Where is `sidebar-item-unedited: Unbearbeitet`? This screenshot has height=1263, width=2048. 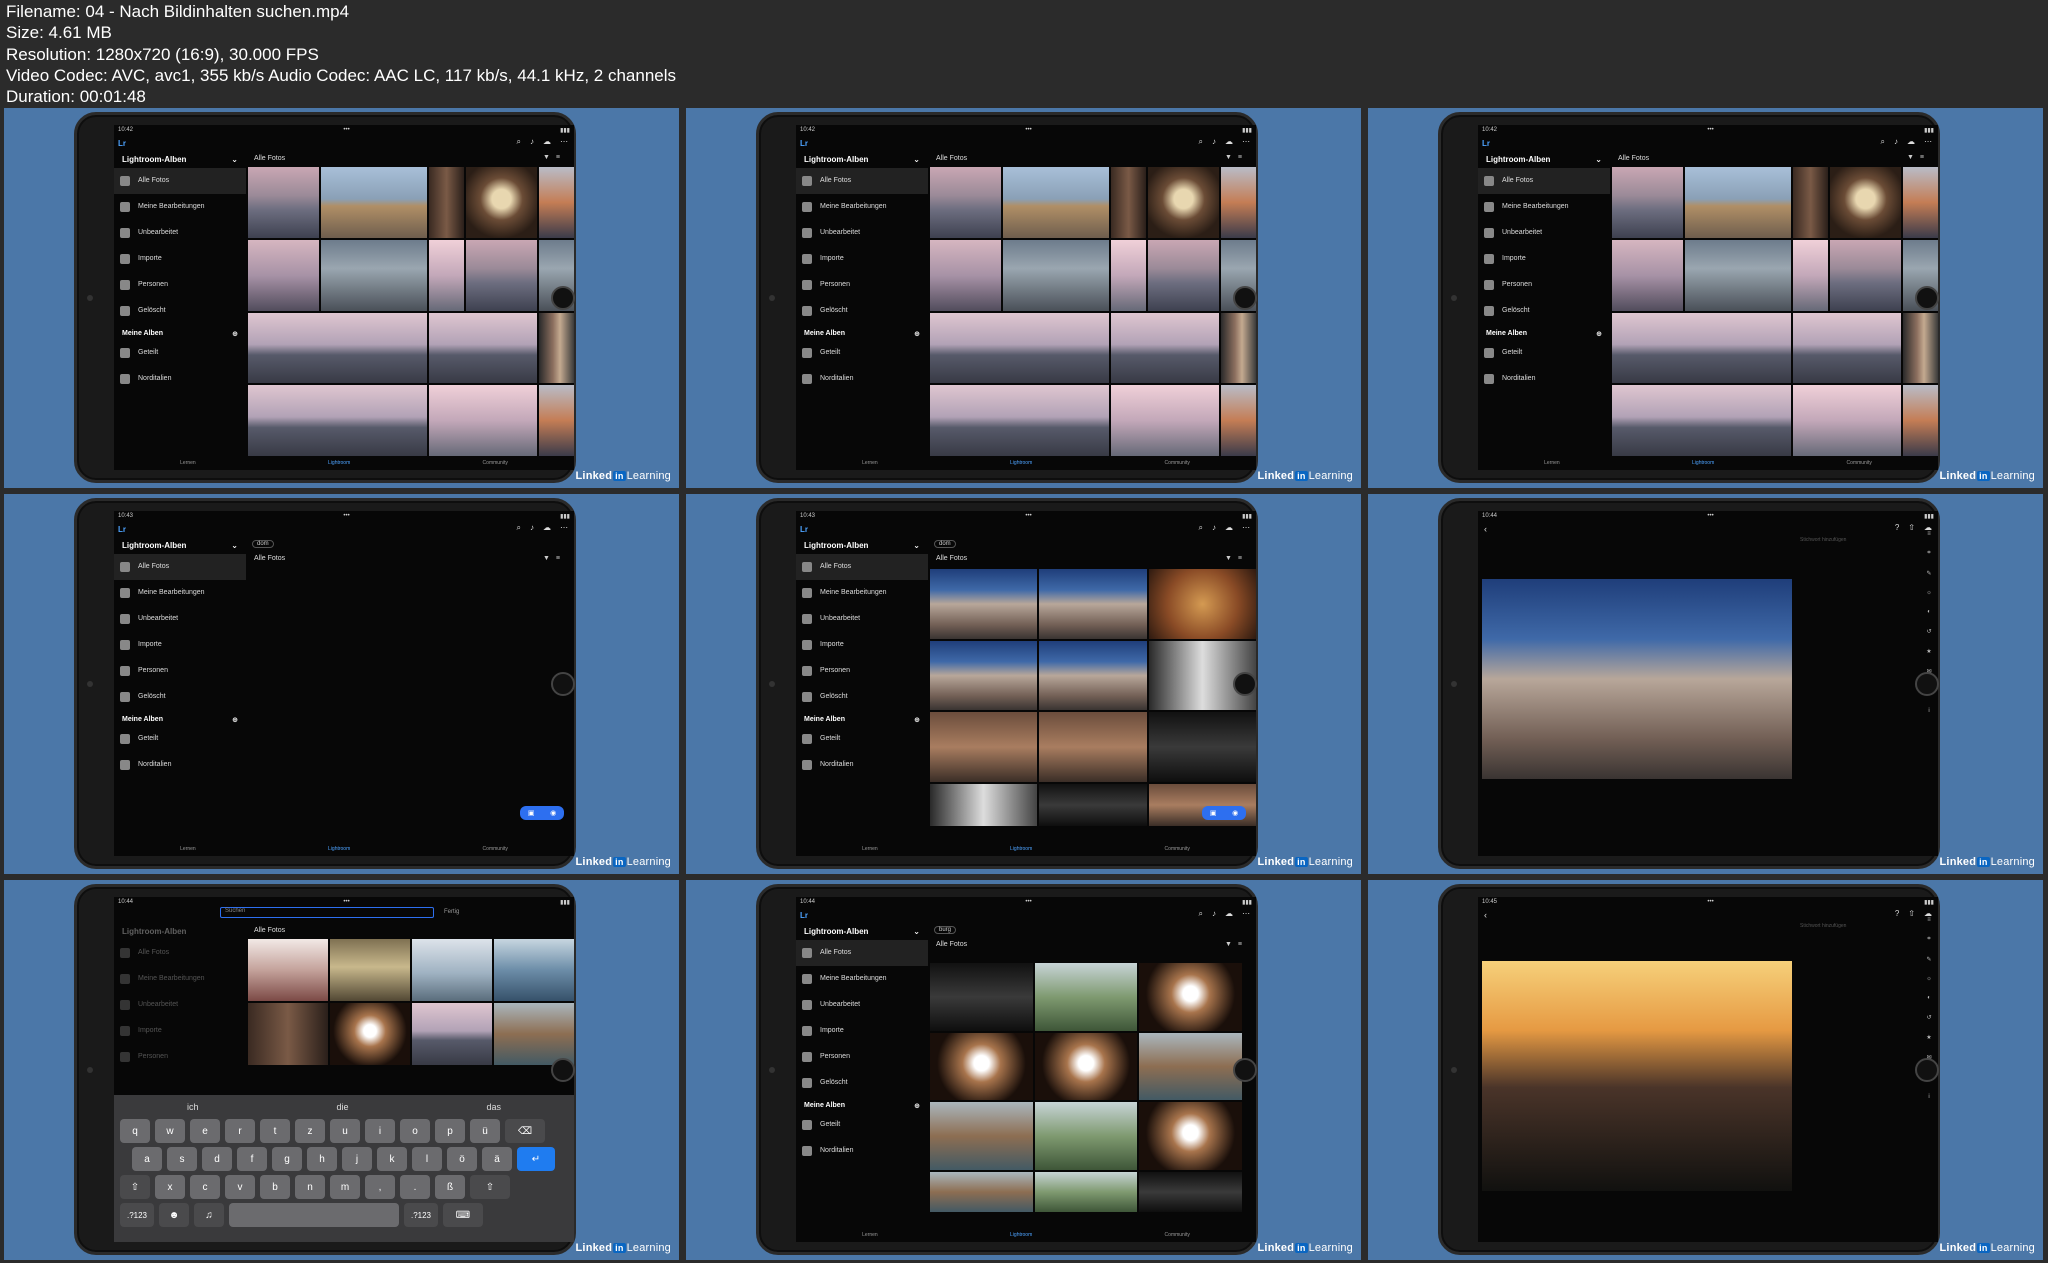
sidebar-item-unedited: Unbearbeitet is located at coordinates (862, 233).